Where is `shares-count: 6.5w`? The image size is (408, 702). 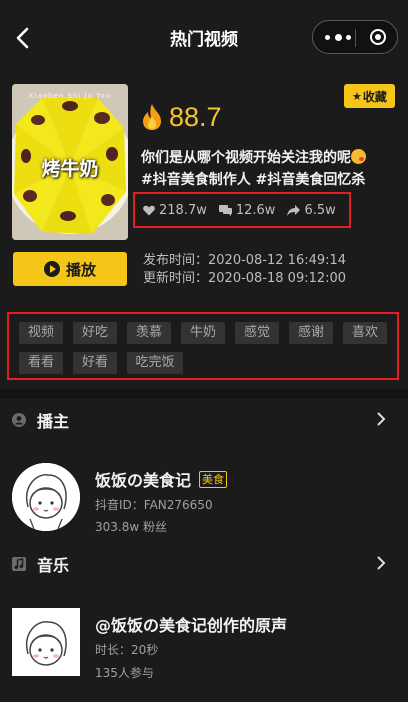
shares-count: 6.5w is located at coordinates (320, 210).